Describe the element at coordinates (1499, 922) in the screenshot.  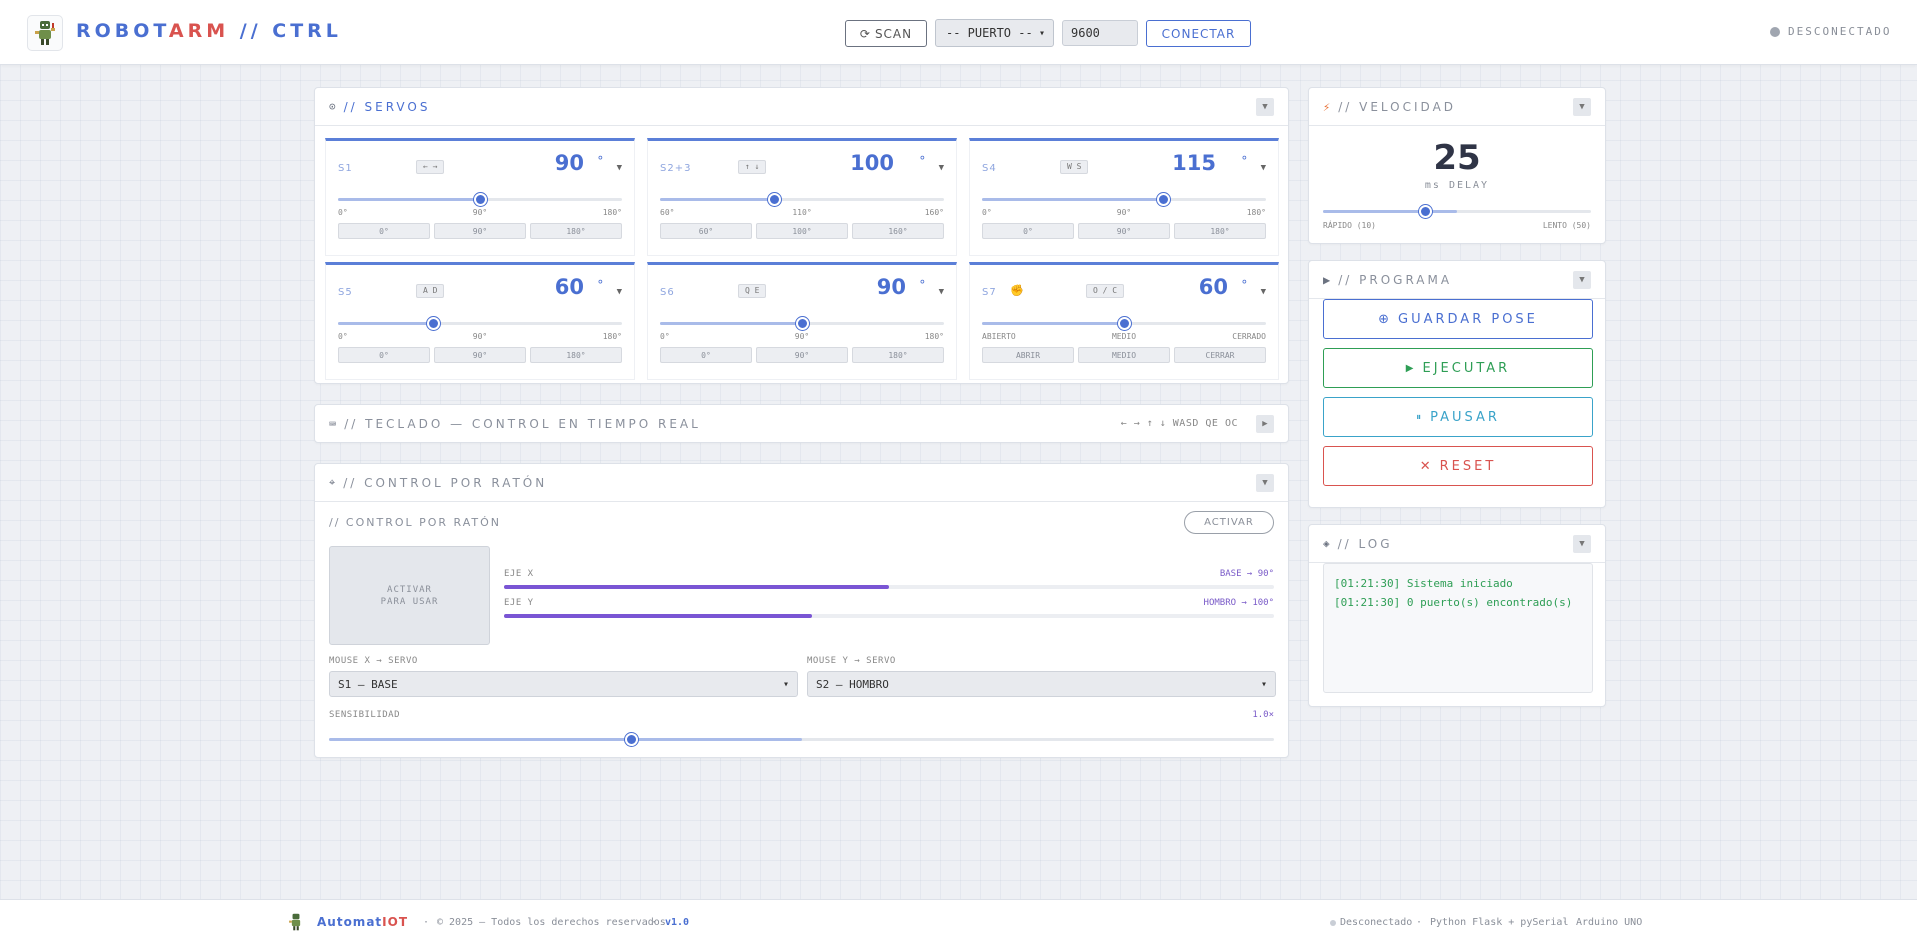
I see `footer-stack: Python Flask + pySerial` at that location.